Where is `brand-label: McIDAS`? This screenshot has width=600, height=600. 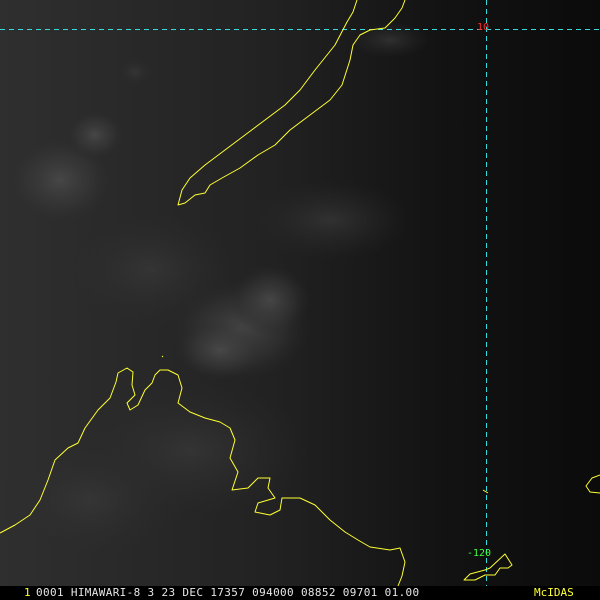 brand-label: McIDAS is located at coordinates (554, 592).